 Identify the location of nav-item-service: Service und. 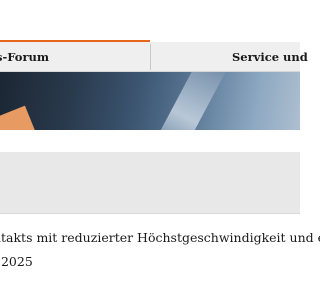
(270, 57).